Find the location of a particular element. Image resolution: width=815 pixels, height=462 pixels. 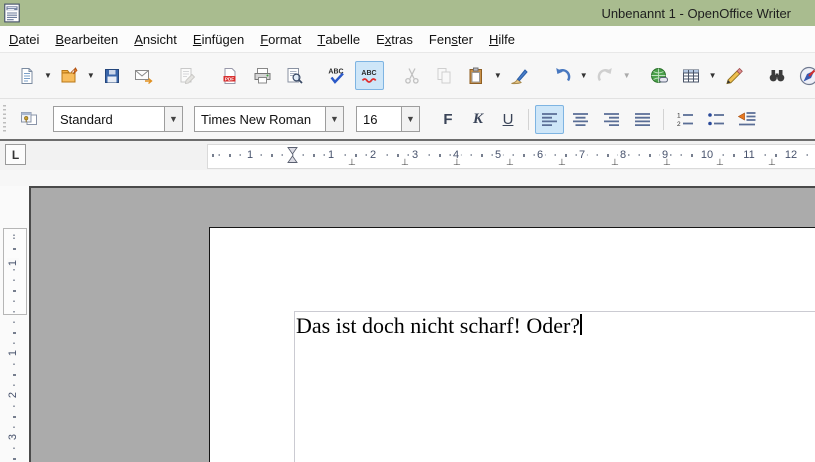

menu-item: Format is located at coordinates (280, 39).